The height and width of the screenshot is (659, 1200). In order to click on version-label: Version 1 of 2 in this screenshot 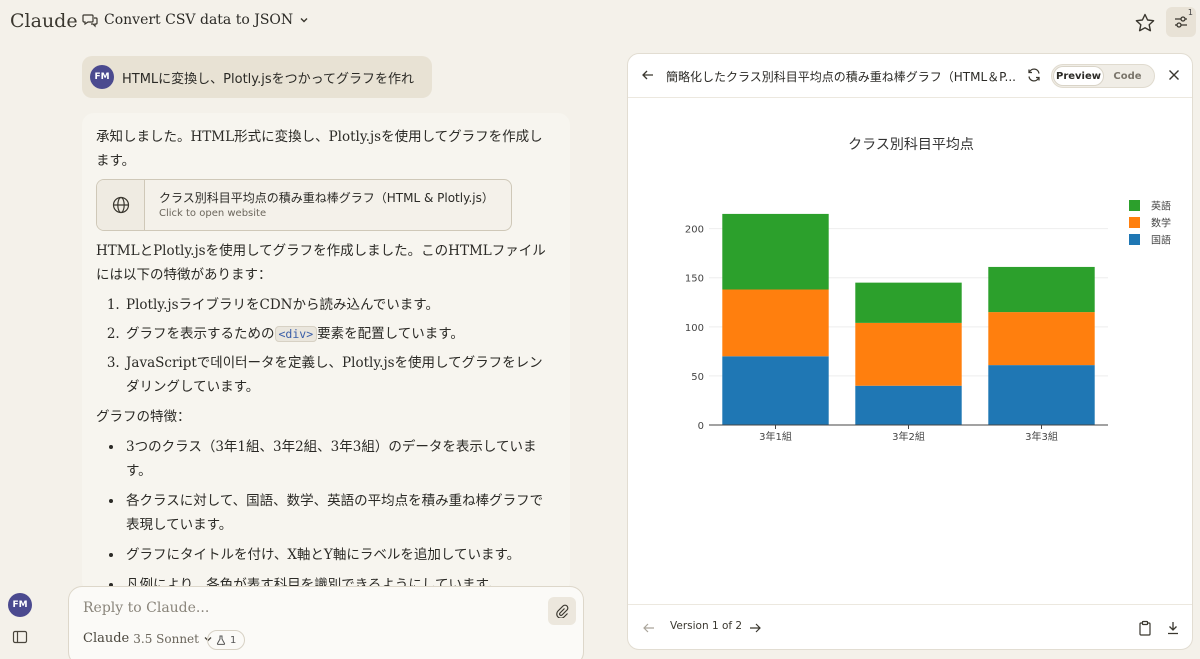, I will do `click(706, 626)`.